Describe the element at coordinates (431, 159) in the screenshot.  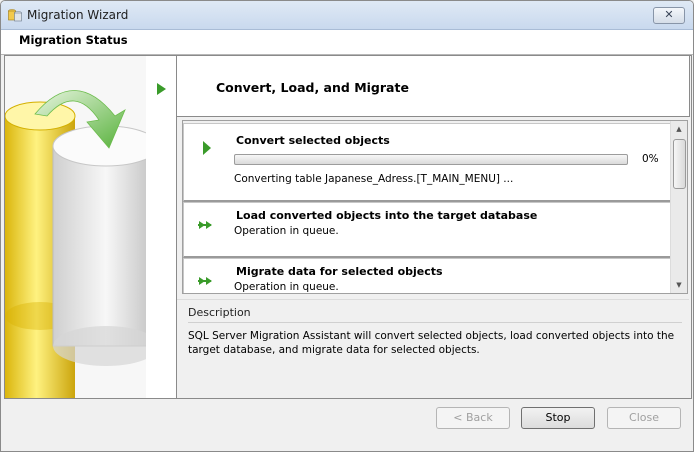
I see `progress-bar` at that location.